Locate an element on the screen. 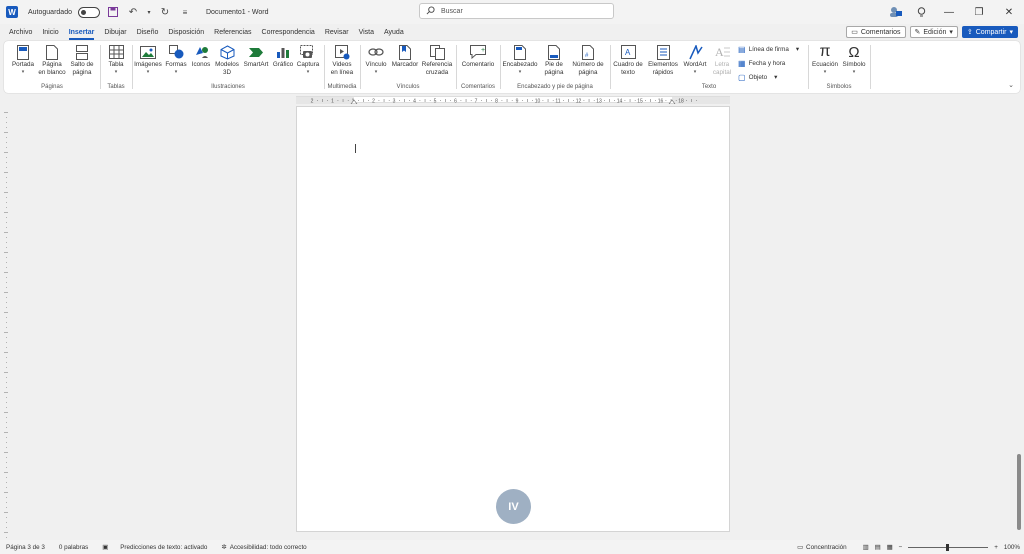  blank-page-button: Página en blanco is located at coordinates (52, 60).